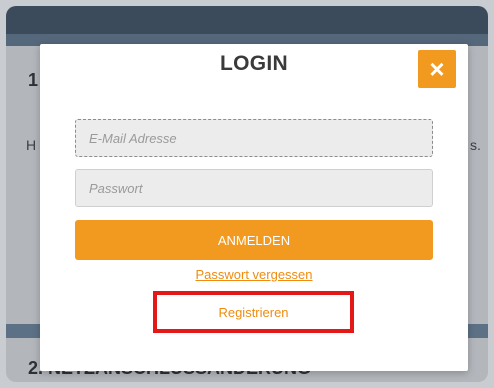 Image resolution: width=494 pixels, height=388 pixels. Describe the element at coordinates (116, 188) in the screenshot. I see `password-placeholder: Passwort` at that location.